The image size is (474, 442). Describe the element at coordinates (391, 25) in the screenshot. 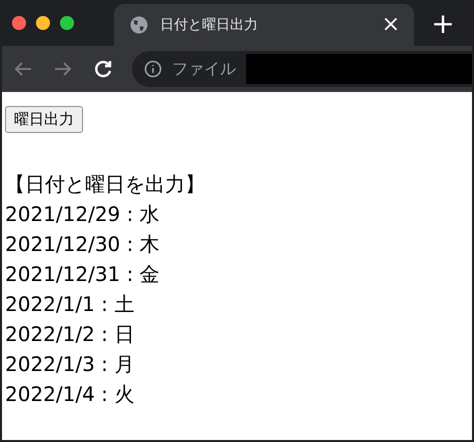

I see `close-tab-button: ×` at that location.